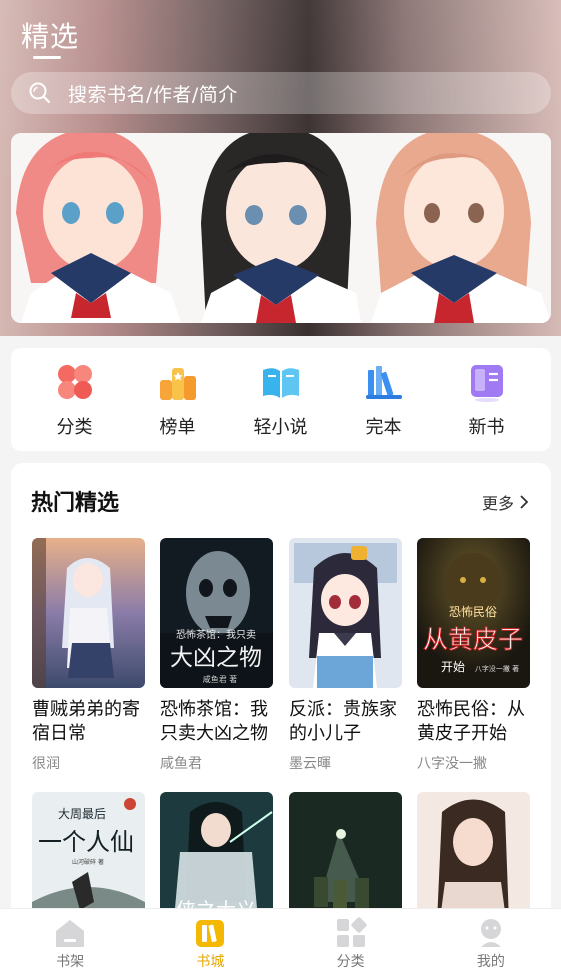  I want to click on quick-link-label: 榜单, so click(177, 427).